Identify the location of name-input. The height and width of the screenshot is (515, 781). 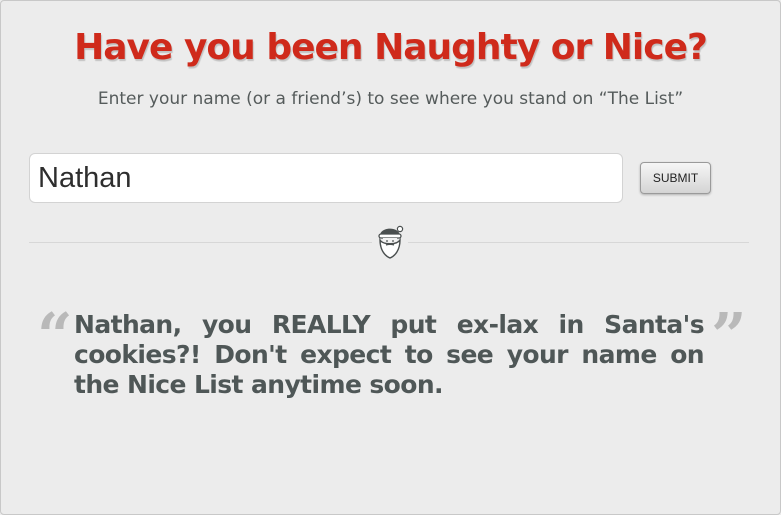
(326, 178).